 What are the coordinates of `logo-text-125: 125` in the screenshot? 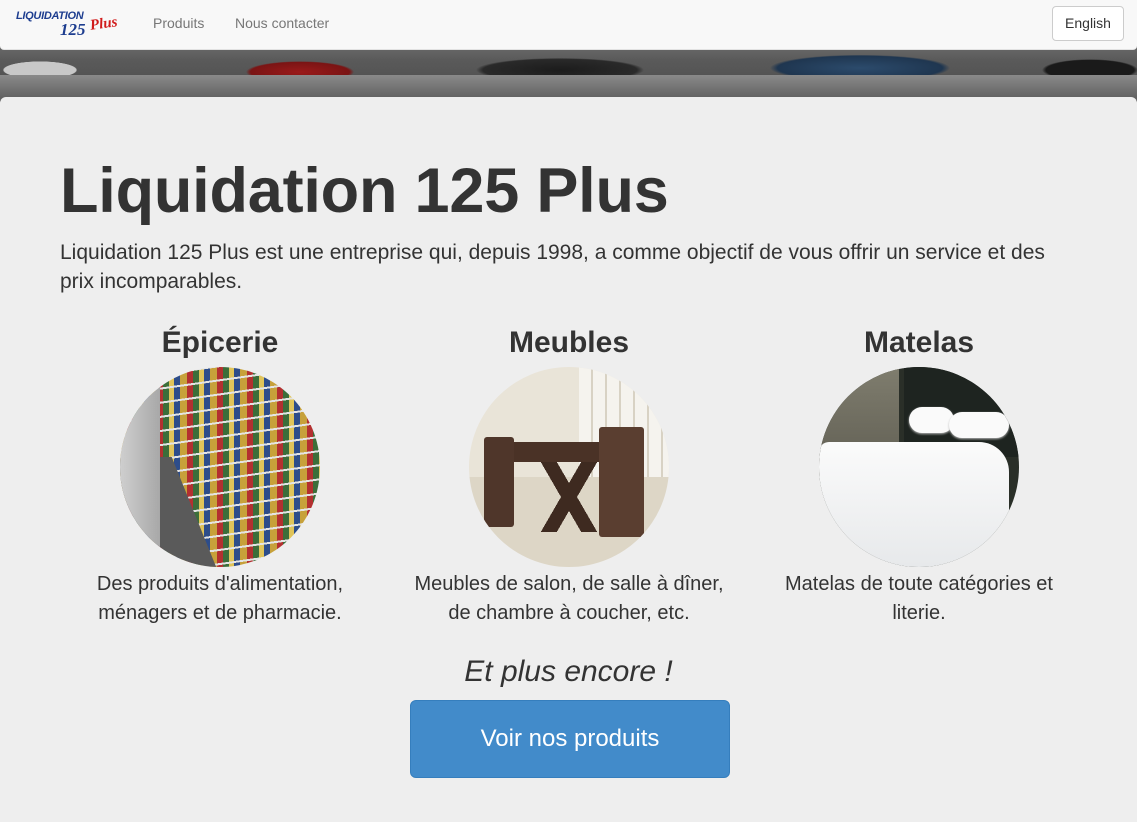 It's located at (73, 29).